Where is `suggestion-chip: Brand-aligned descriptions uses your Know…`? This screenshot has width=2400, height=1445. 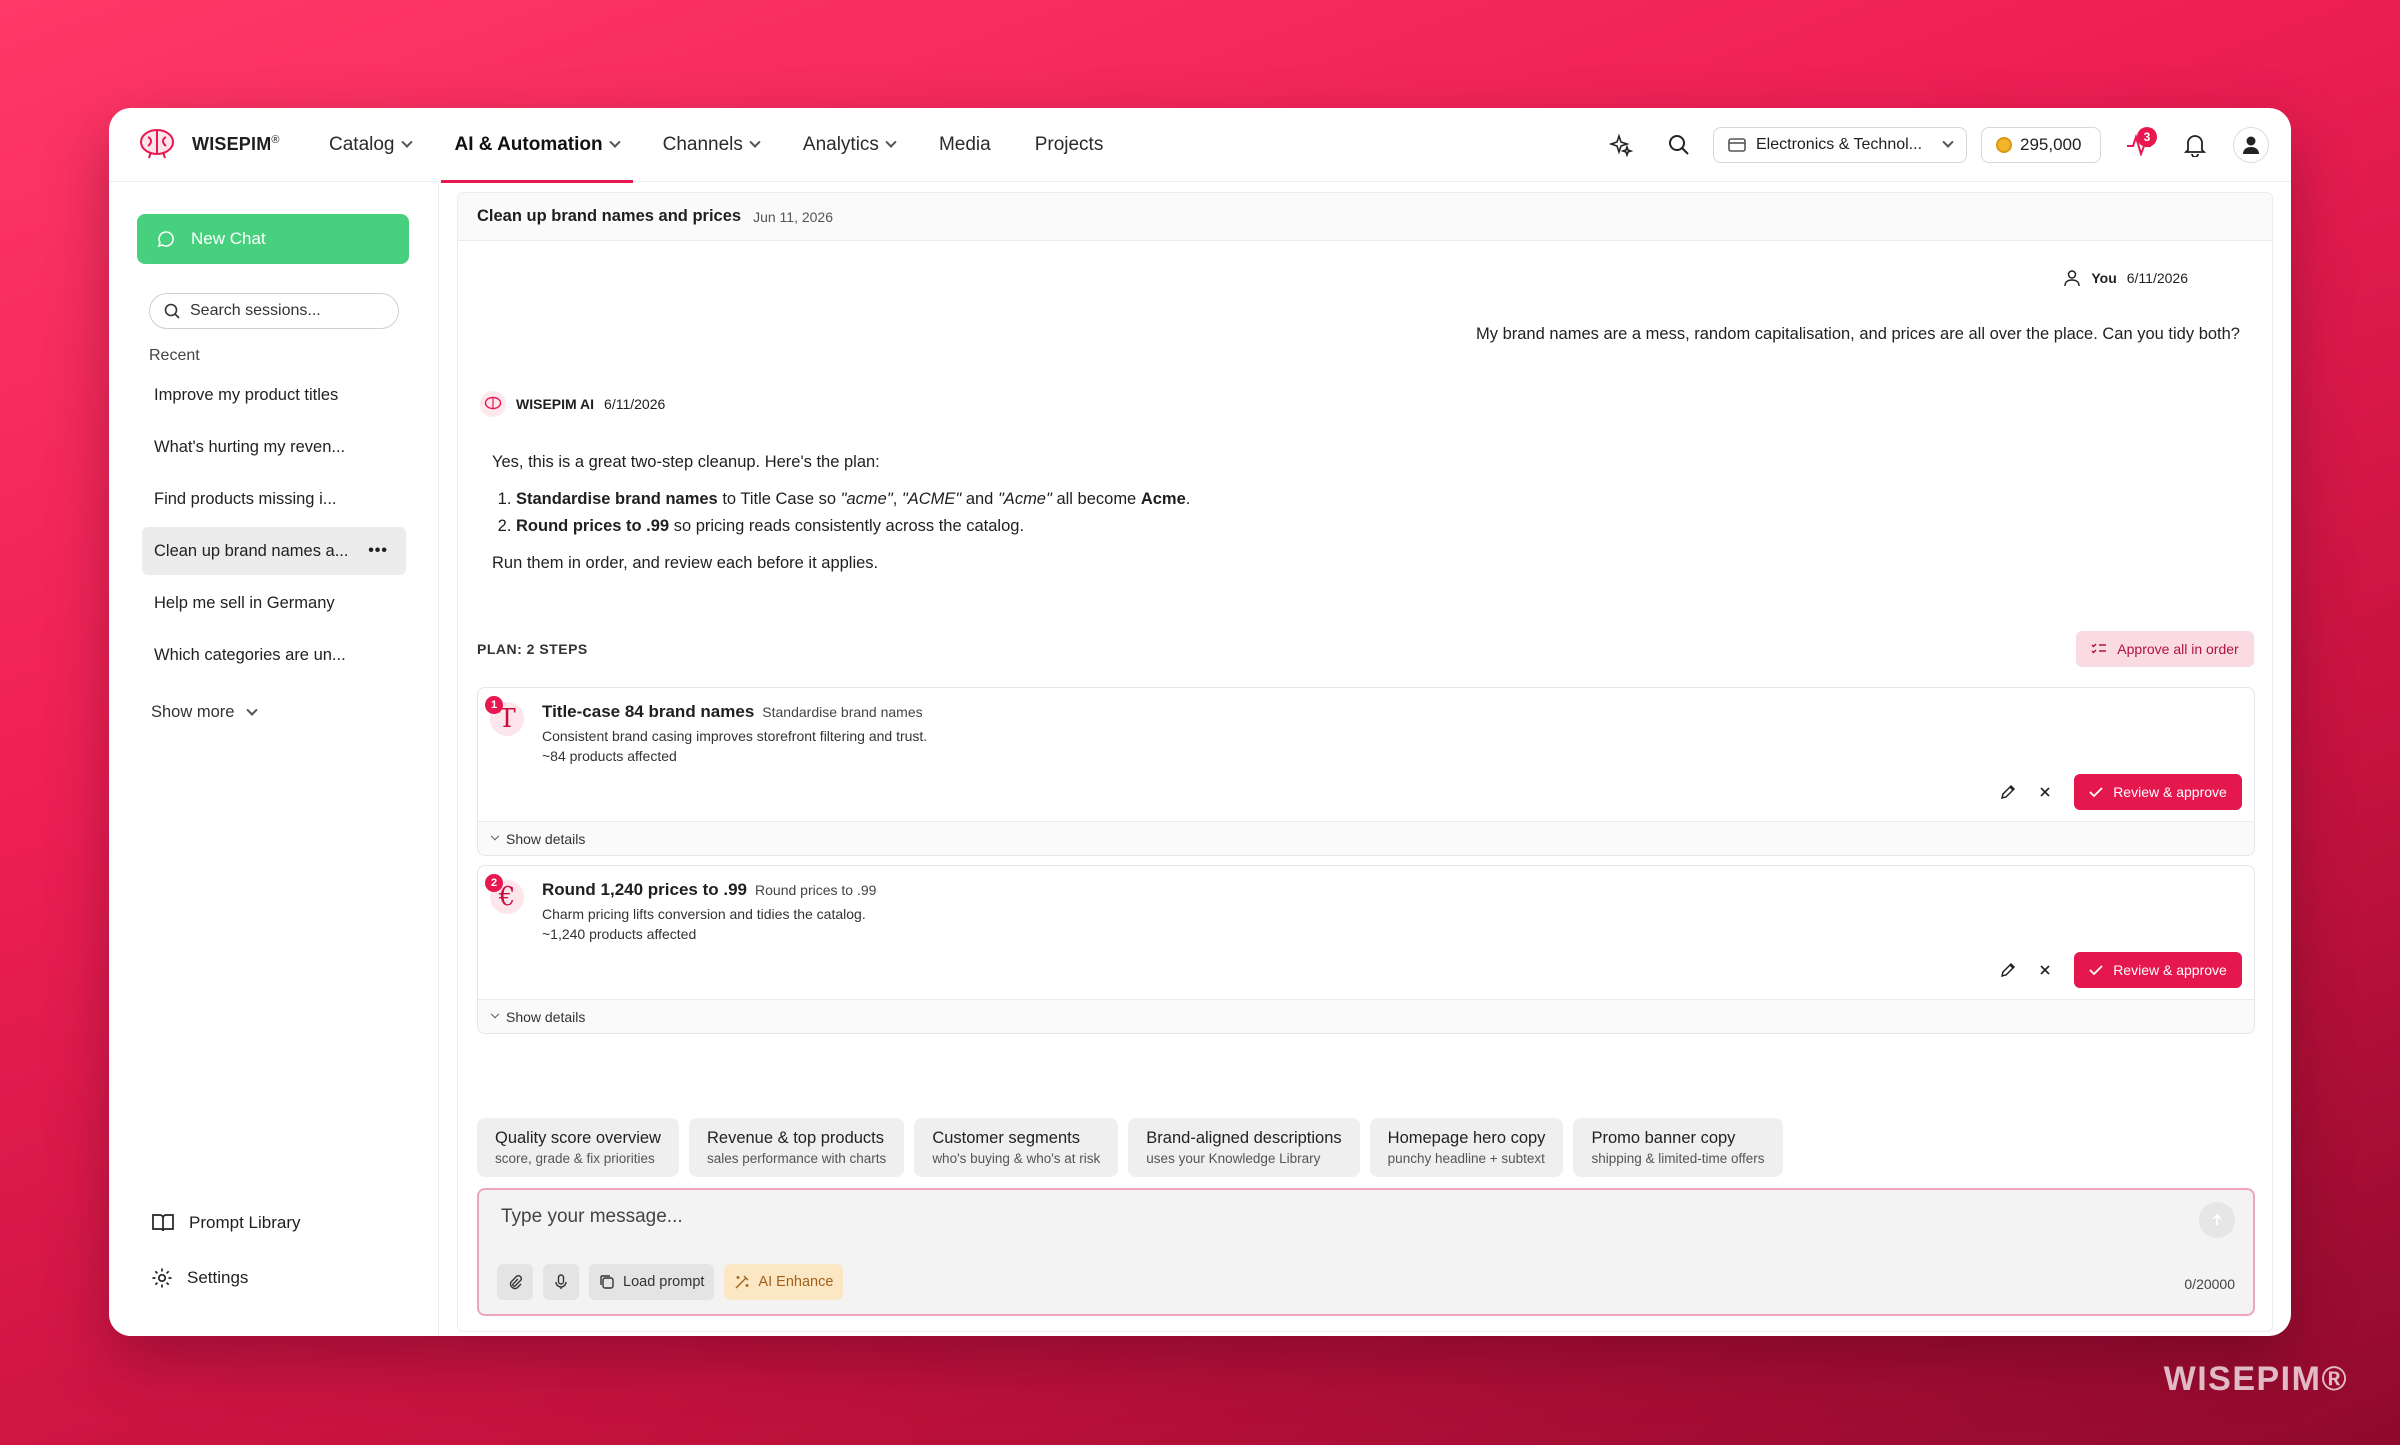 suggestion-chip: Brand-aligned descriptions uses your Know… is located at coordinates (1244, 1147).